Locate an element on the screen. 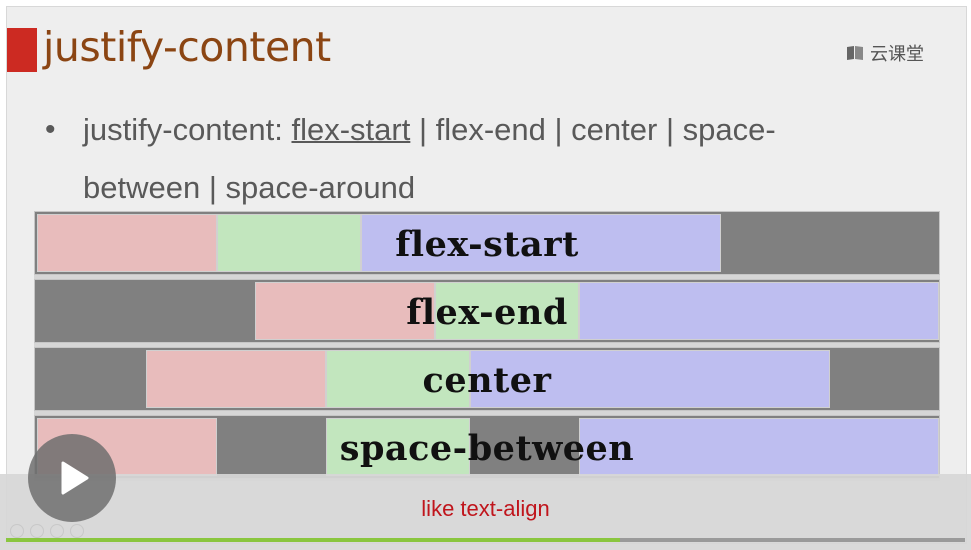 Image resolution: width=971 pixels, height=550 pixels. demo-row-flex-end: flex-end is located at coordinates (487, 311).